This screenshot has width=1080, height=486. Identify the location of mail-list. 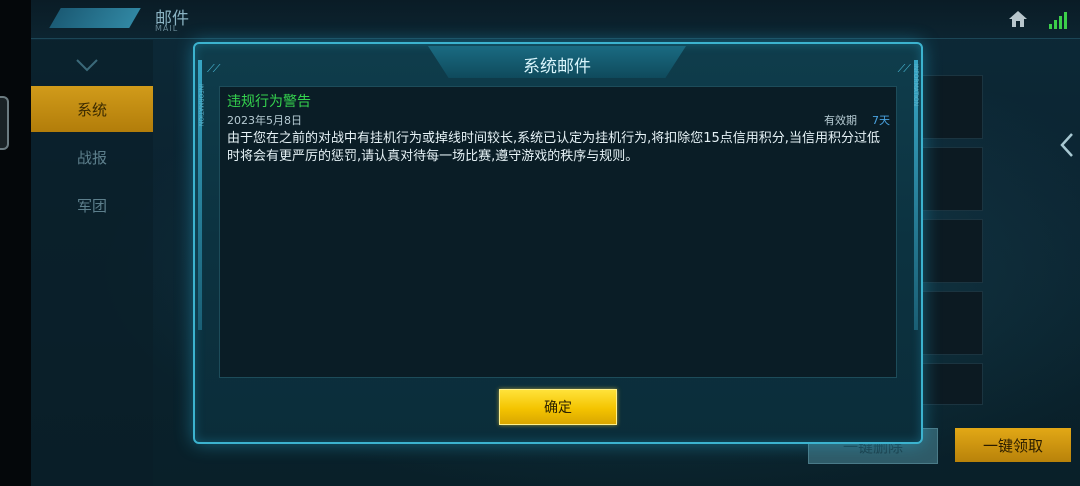
(949, 240).